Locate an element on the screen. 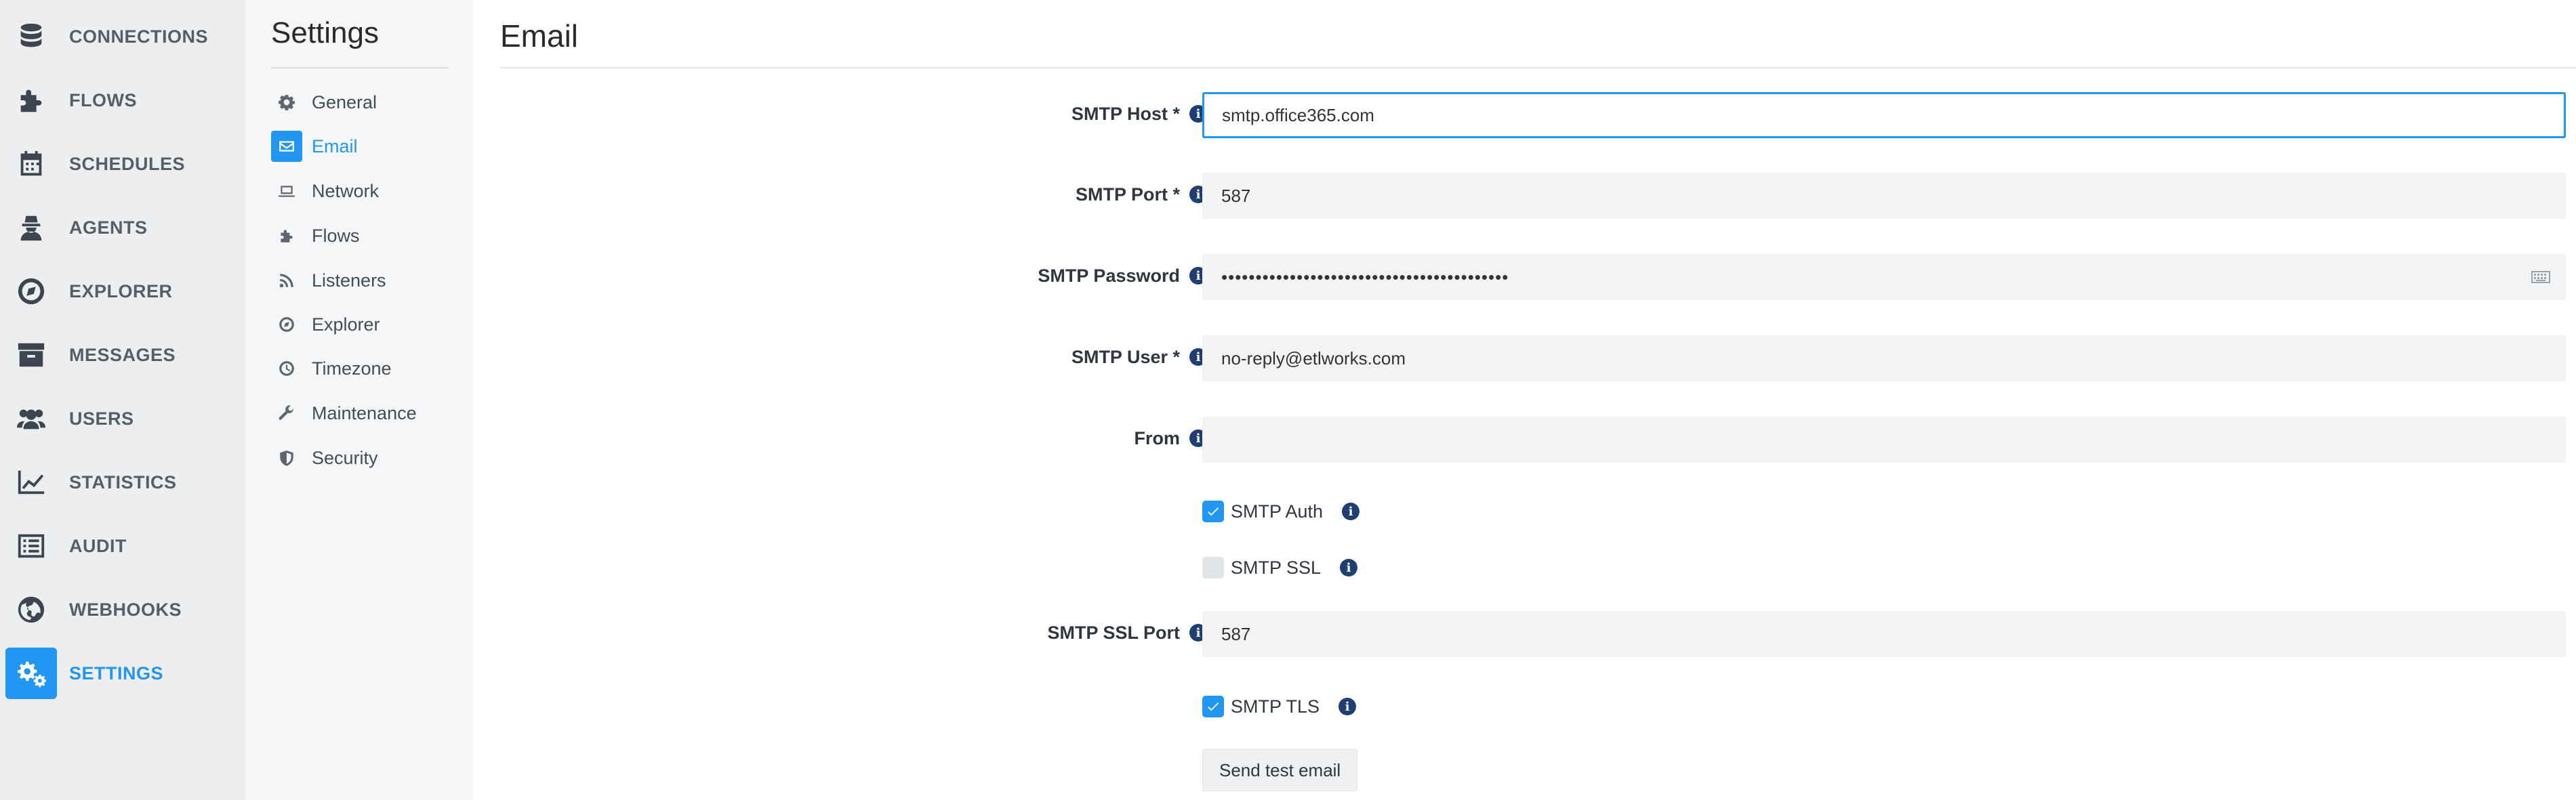 Image resolution: width=2576 pixels, height=800 pixels. nav-label: AUDIT is located at coordinates (98, 545).